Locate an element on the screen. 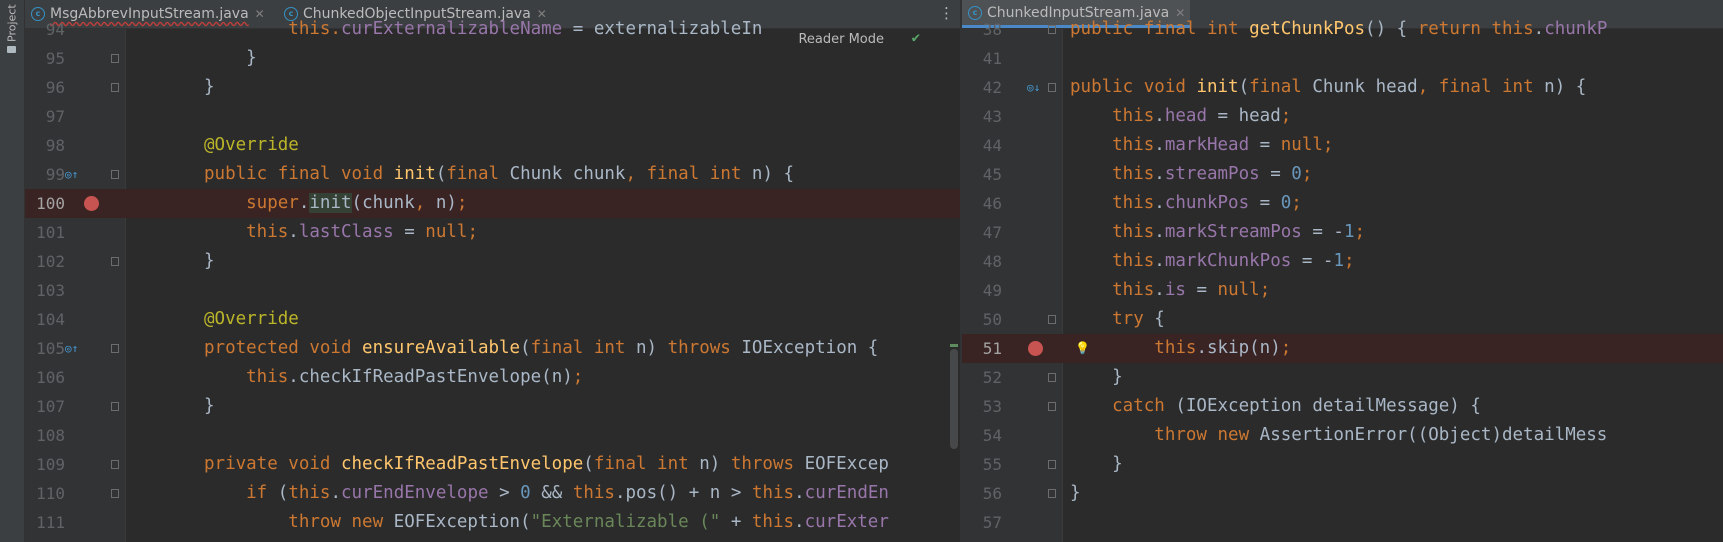  code-token: chunkPos is located at coordinates (1207, 203).